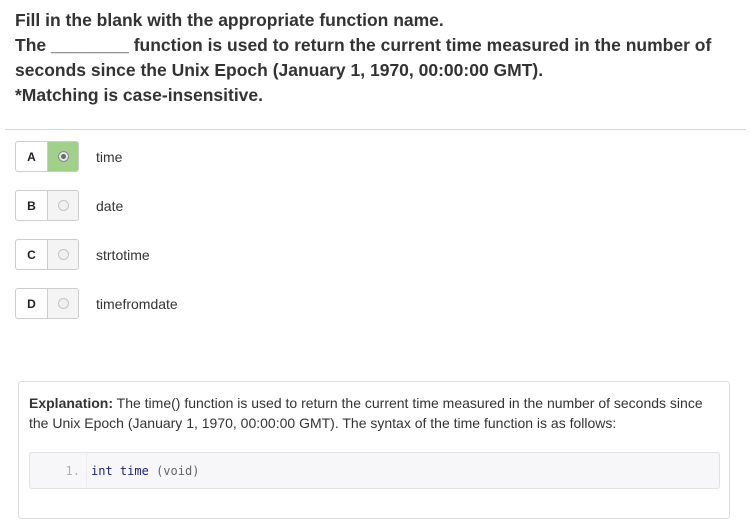 The width and height of the screenshot is (750, 521). I want to click on option-a-radio, so click(63, 156).